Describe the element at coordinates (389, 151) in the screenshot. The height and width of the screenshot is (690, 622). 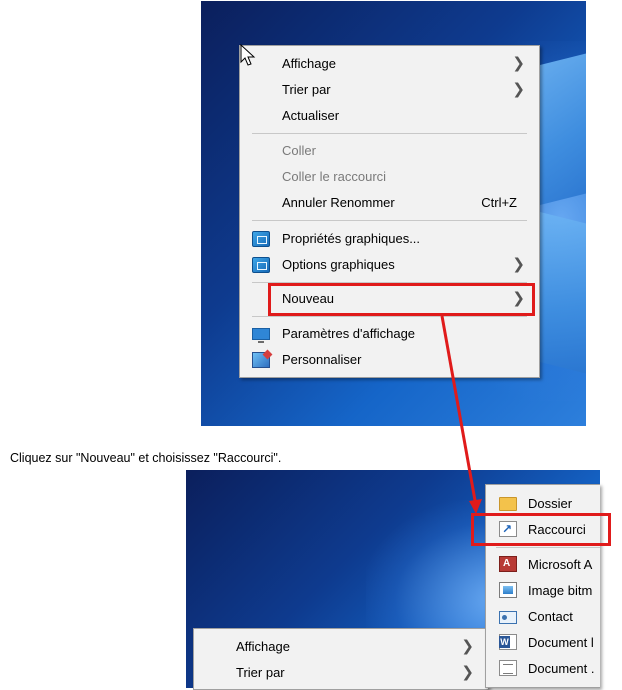
I see `menu-item-coller: Coller` at that location.